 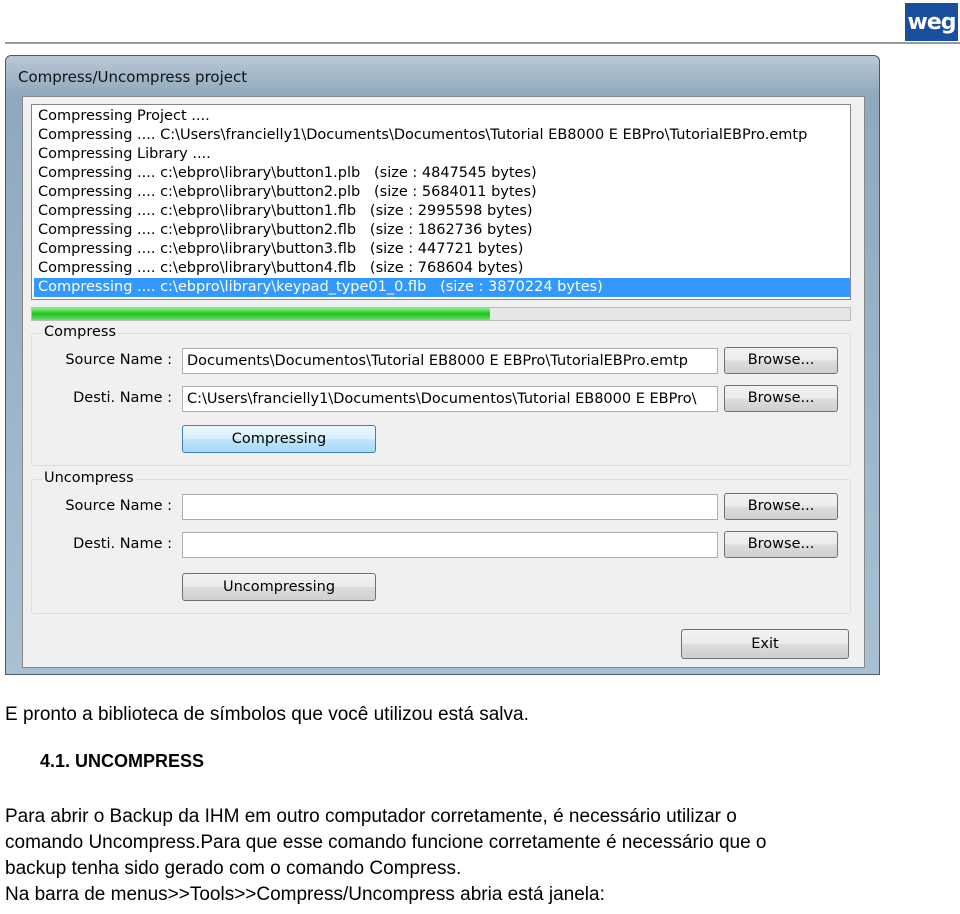 I want to click on uncompress-dest-label: Desti. Name :, so click(x=122, y=544).